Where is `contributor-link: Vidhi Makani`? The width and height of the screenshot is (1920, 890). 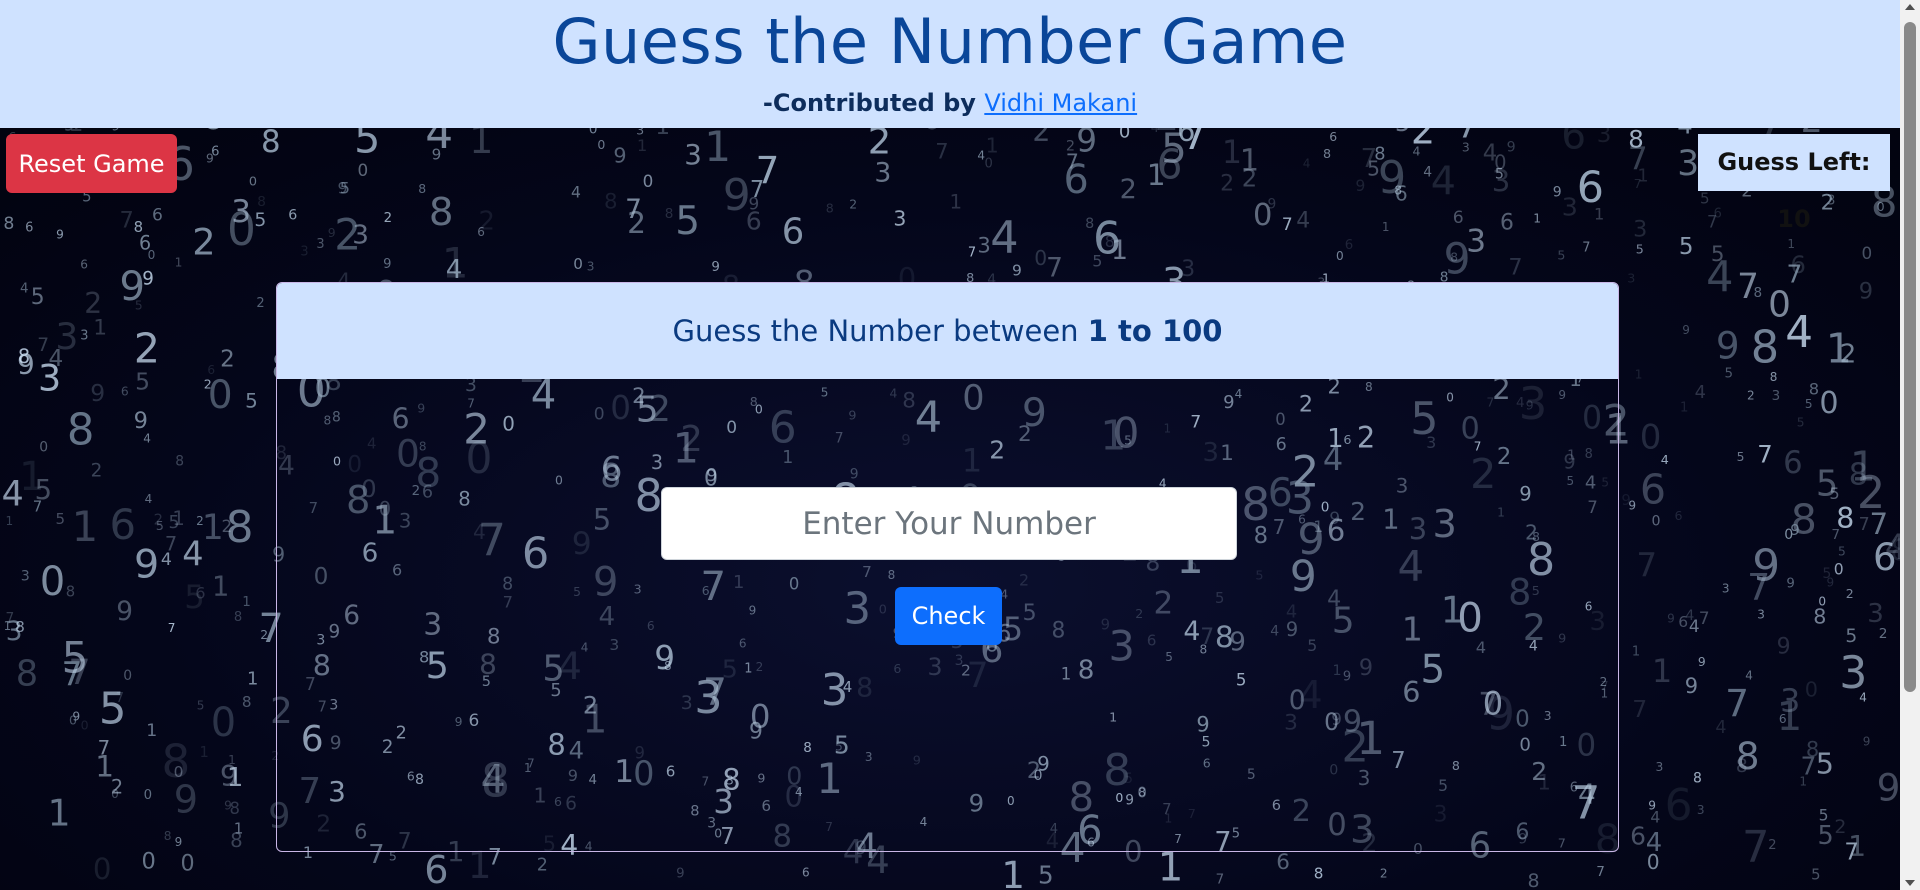
contributor-link: Vidhi Makani is located at coordinates (1060, 103).